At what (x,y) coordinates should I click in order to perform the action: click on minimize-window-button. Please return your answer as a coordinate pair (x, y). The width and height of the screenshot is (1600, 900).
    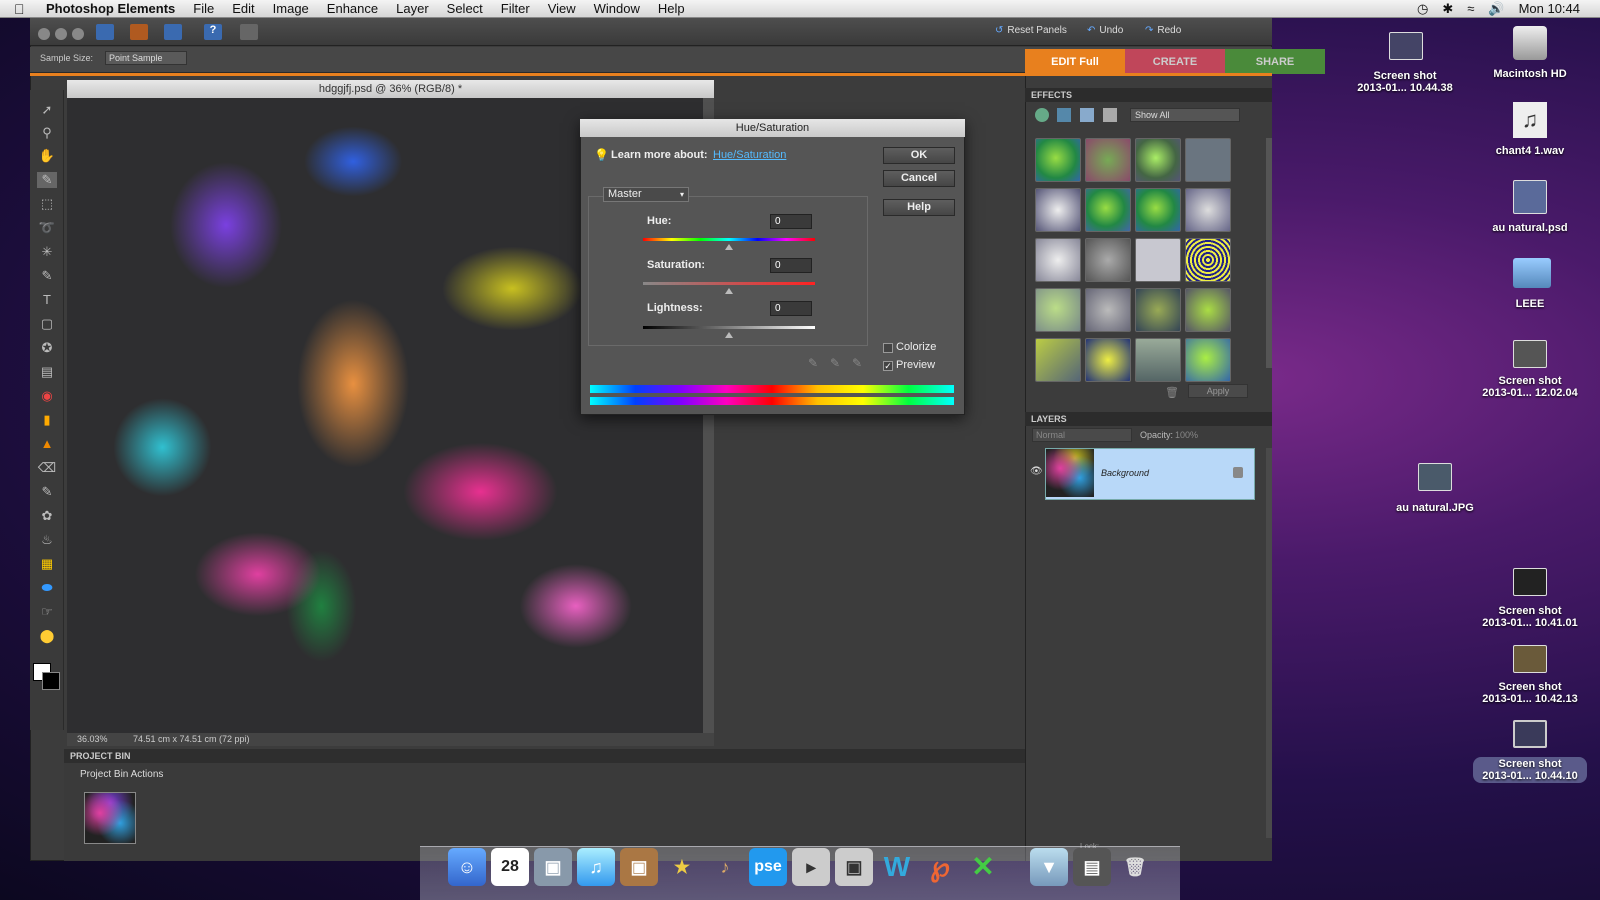
    Looking at the image, I should click on (61, 34).